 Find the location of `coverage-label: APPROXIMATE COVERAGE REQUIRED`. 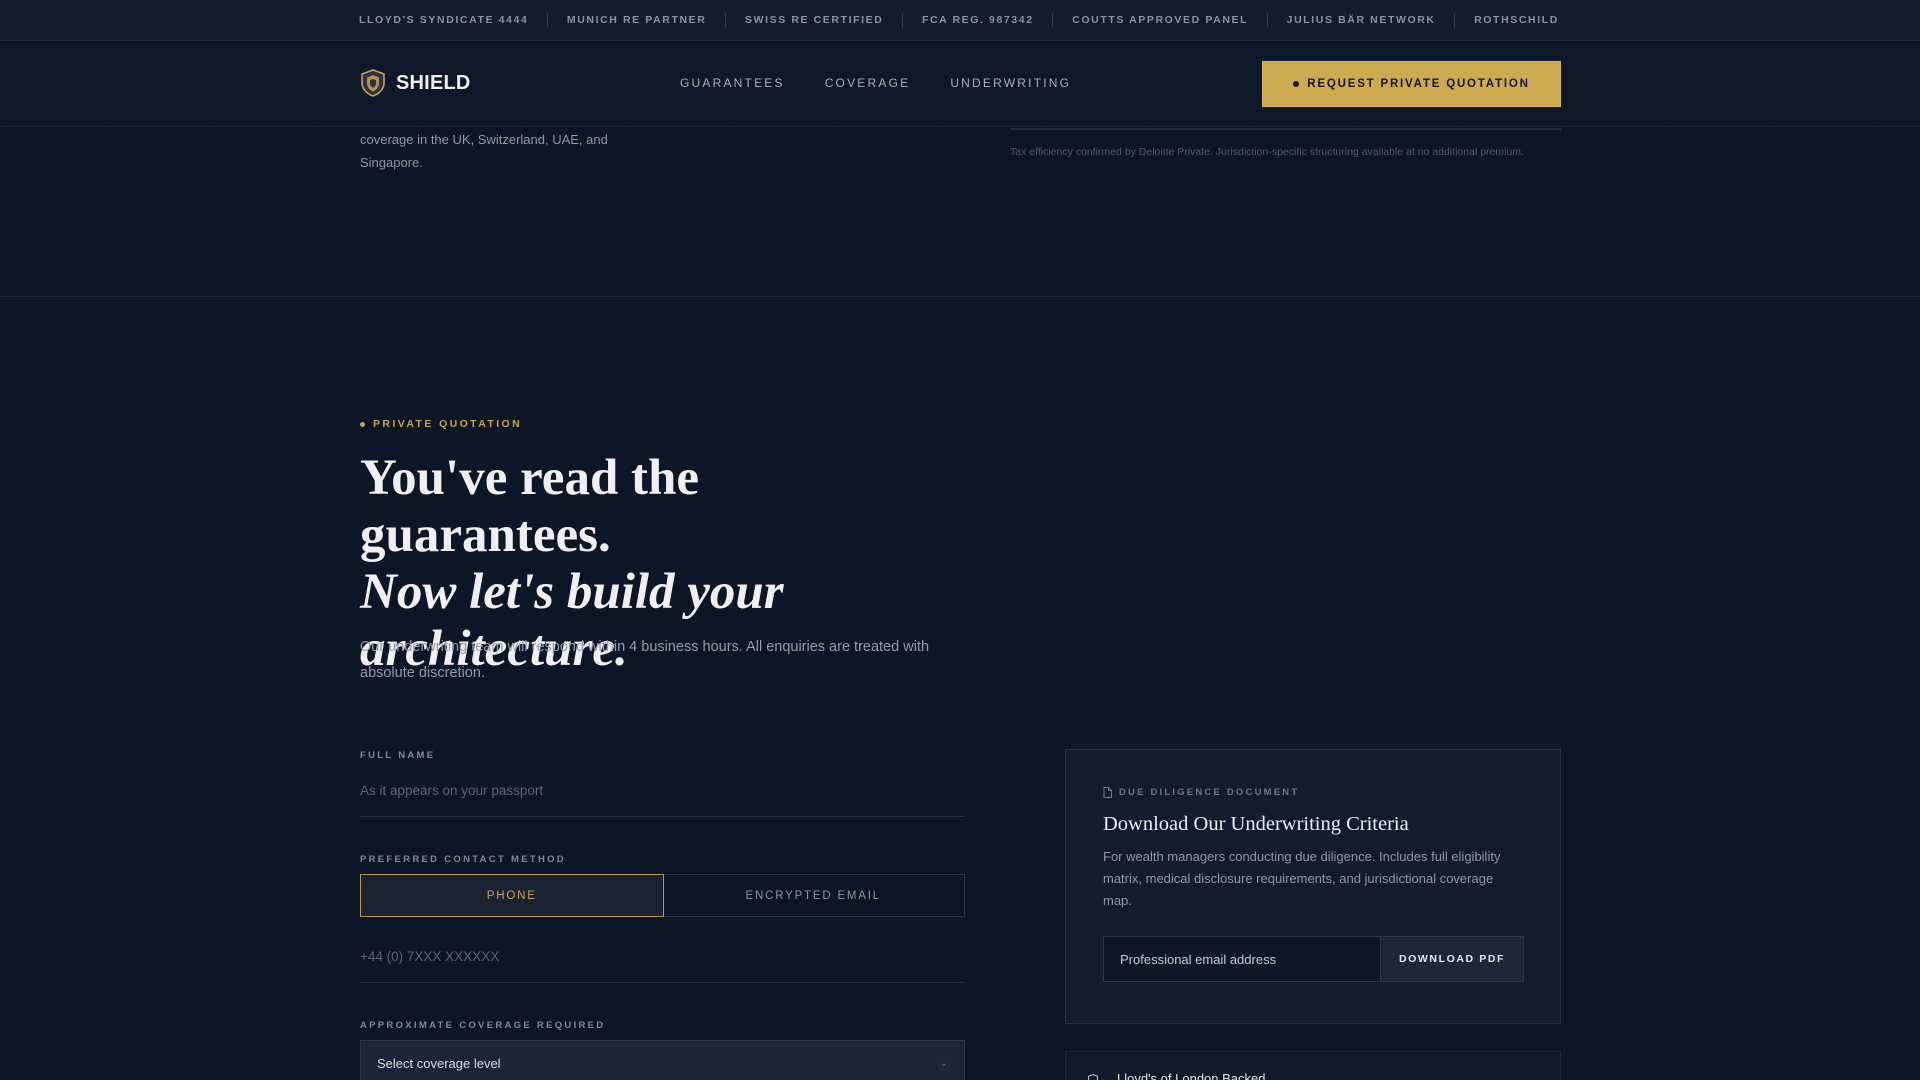

coverage-label: APPROXIMATE COVERAGE REQUIRED is located at coordinates (483, 1025).